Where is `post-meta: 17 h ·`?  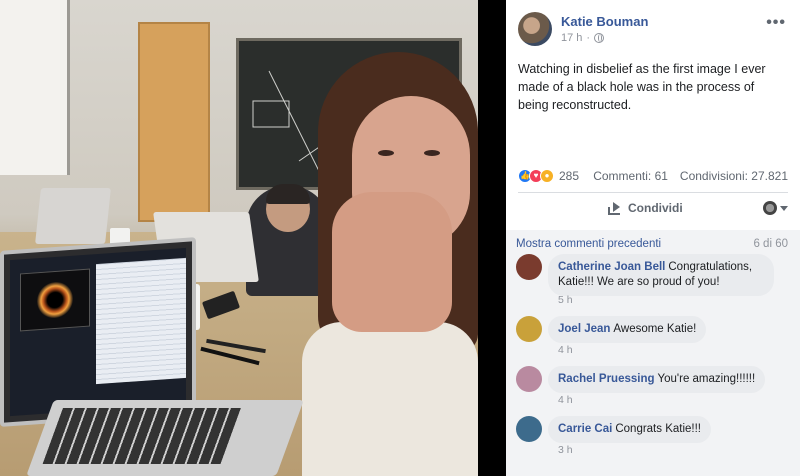 post-meta: 17 h · is located at coordinates (583, 38).